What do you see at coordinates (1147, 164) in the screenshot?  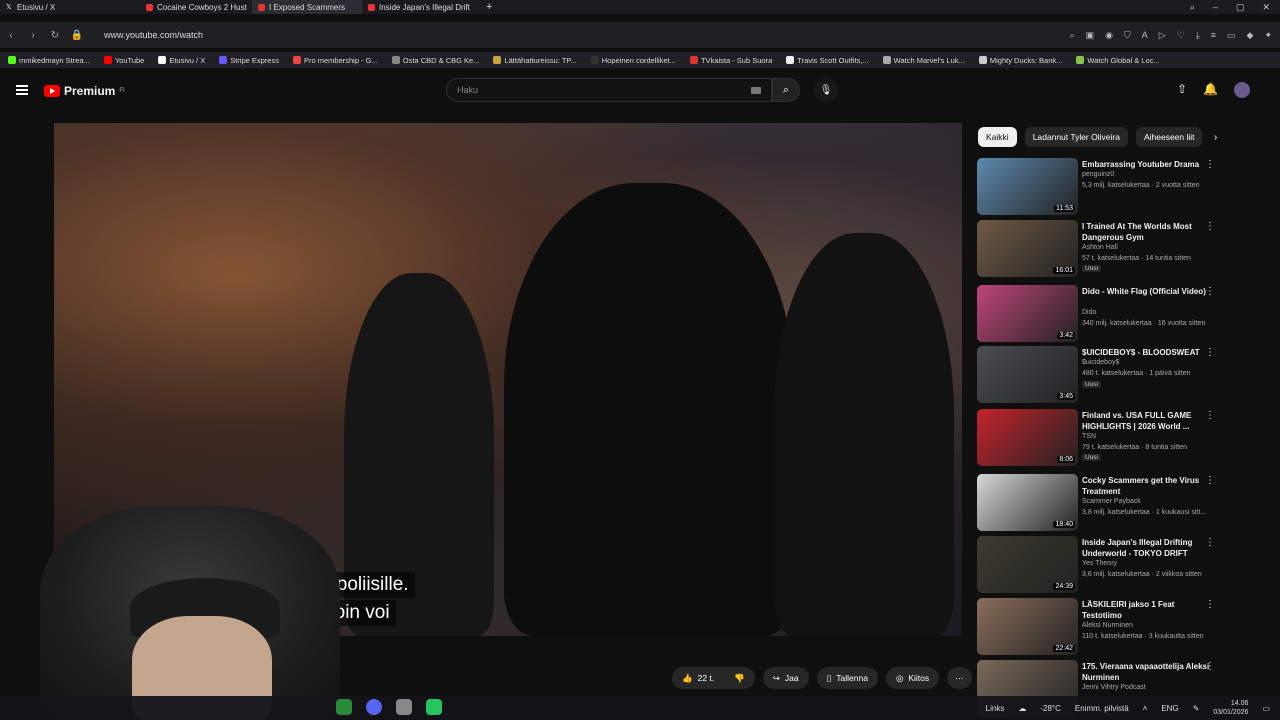 I see `video-title: Embarrassing Youtuber Drama` at bounding box center [1147, 164].